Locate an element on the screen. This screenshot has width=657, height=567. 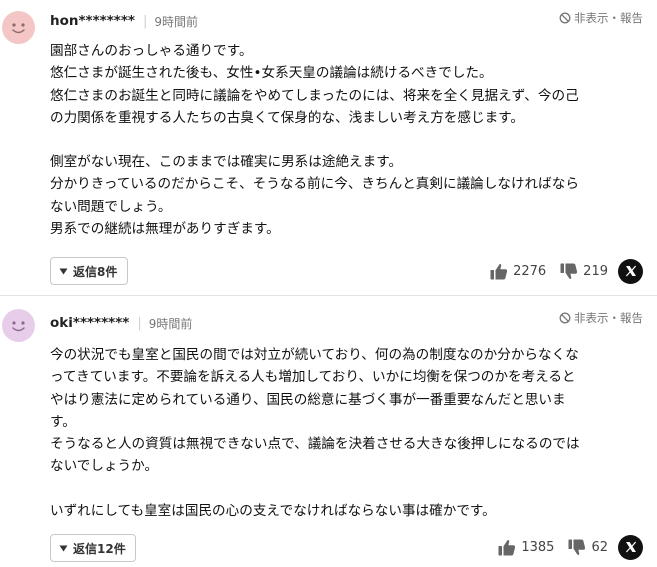
comment-line: 悠仁さまが誕生された後も、女性•女系天皇の議論は続けるべきでした。 is located at coordinates (271, 73).